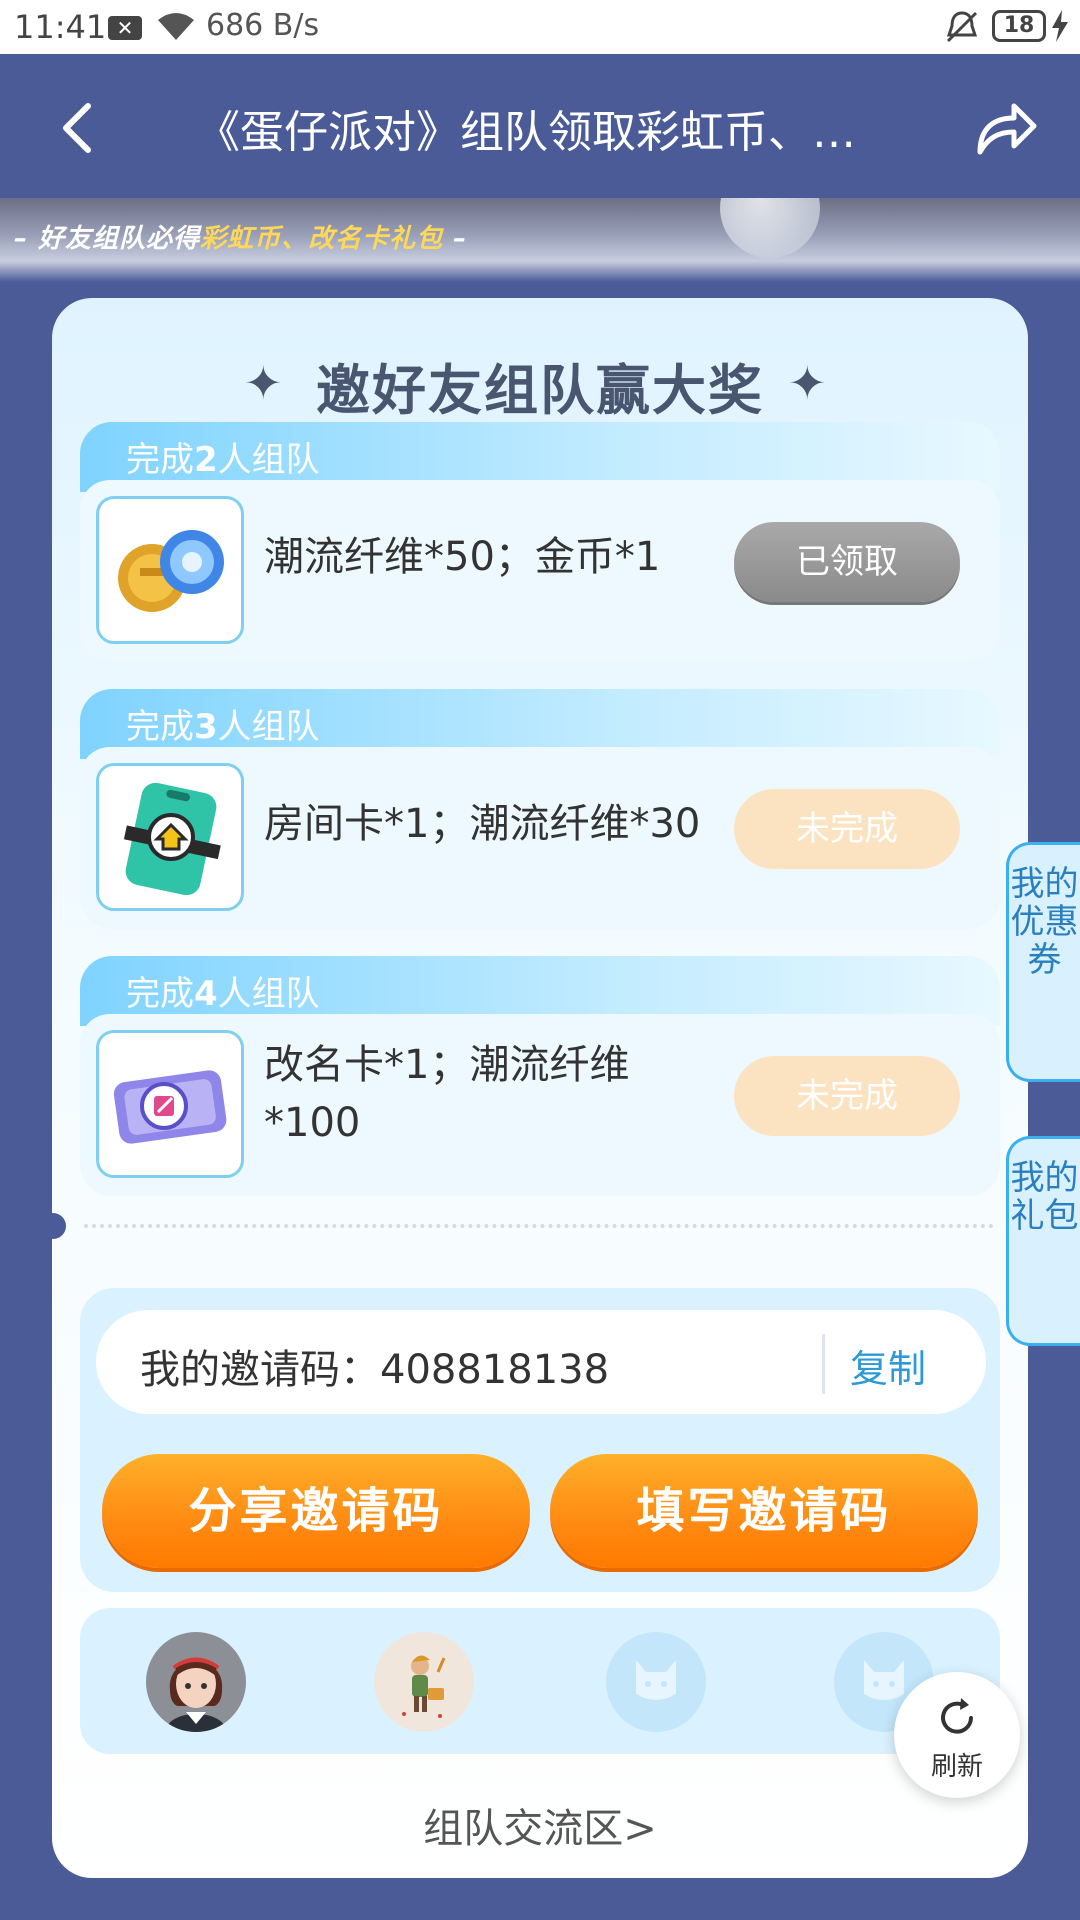 This screenshot has width=1080, height=1920. What do you see at coordinates (462, 557) in the screenshot?
I see `task-reward-text: 潮流纤维*50；金币*1` at bounding box center [462, 557].